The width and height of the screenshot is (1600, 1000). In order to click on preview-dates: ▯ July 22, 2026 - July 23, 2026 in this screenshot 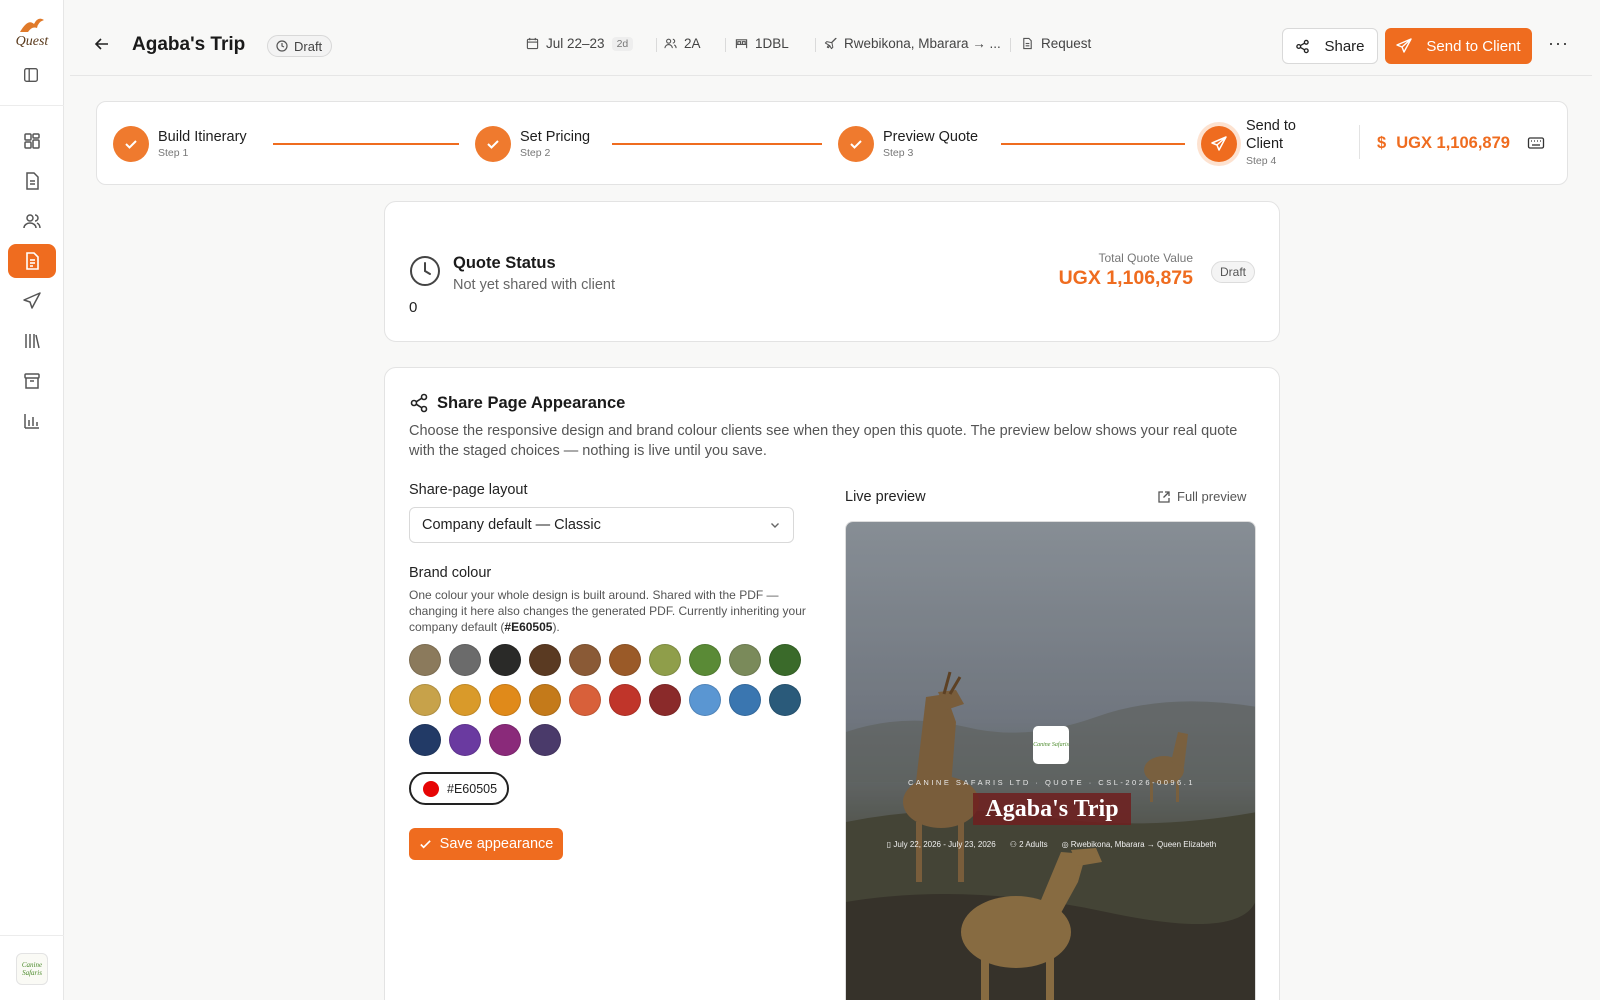, I will do `click(941, 844)`.